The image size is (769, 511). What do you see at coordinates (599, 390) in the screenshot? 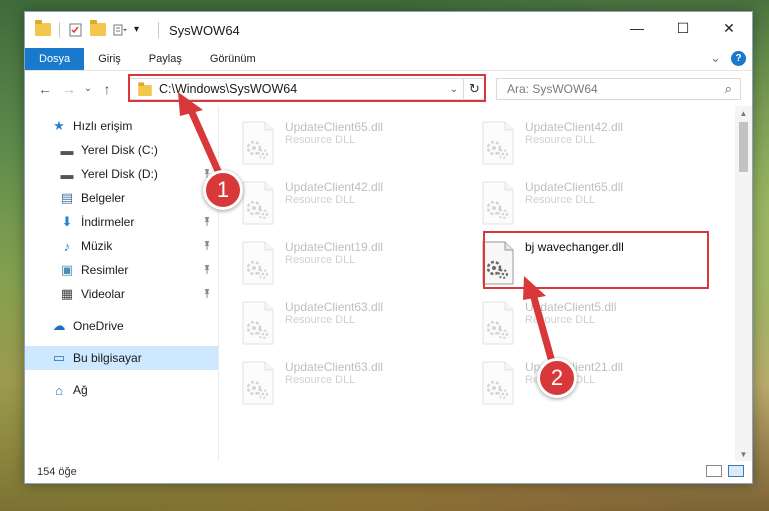
I see `file-item: UpdateClient21.dllResource DLL` at bounding box center [599, 390].